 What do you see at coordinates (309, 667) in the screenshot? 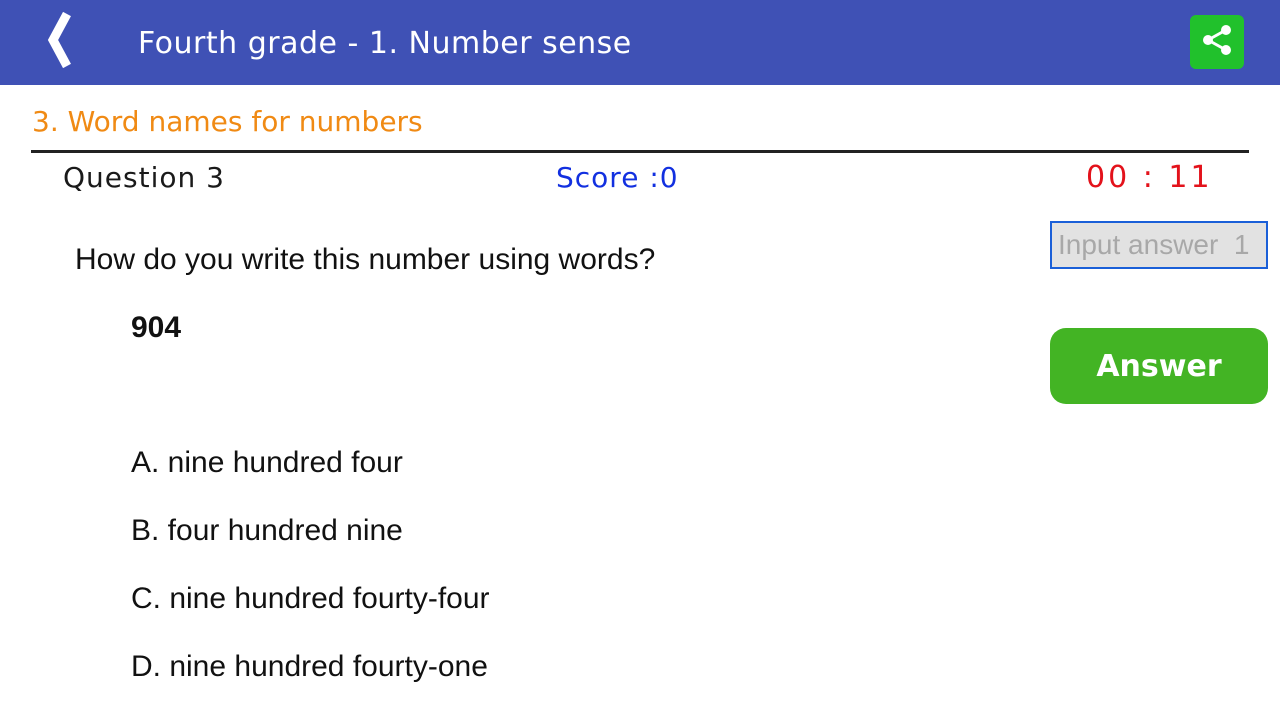
I see `option-d: D. nine hundred fourty-one` at bounding box center [309, 667].